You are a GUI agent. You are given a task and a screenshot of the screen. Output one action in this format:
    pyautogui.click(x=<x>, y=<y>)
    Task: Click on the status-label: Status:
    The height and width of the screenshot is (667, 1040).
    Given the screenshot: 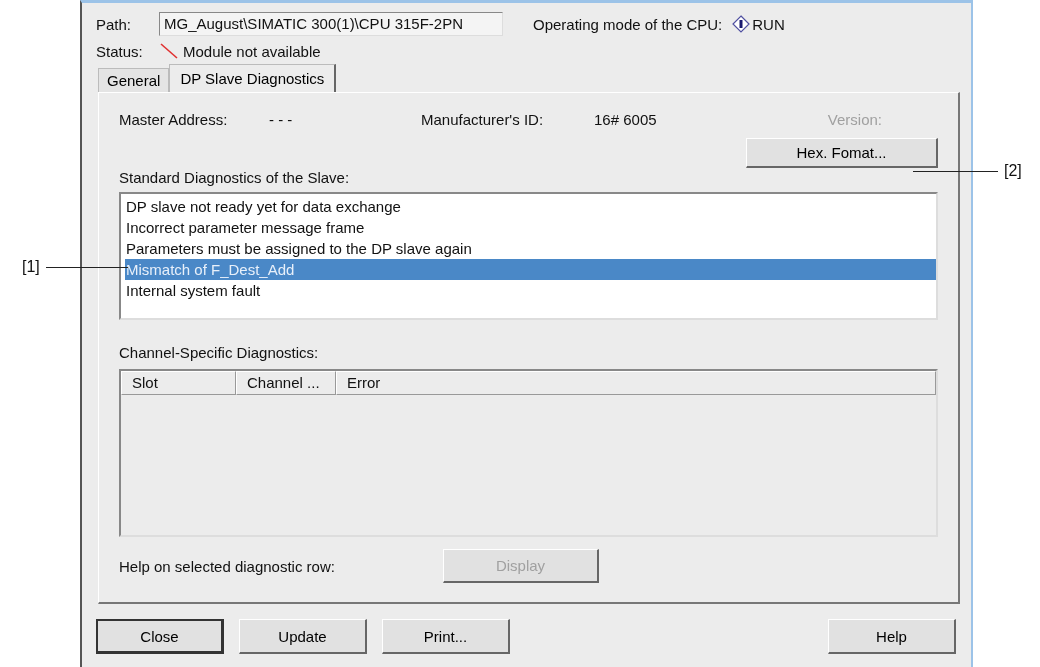 What is the action you would take?
    pyautogui.click(x=120, y=51)
    